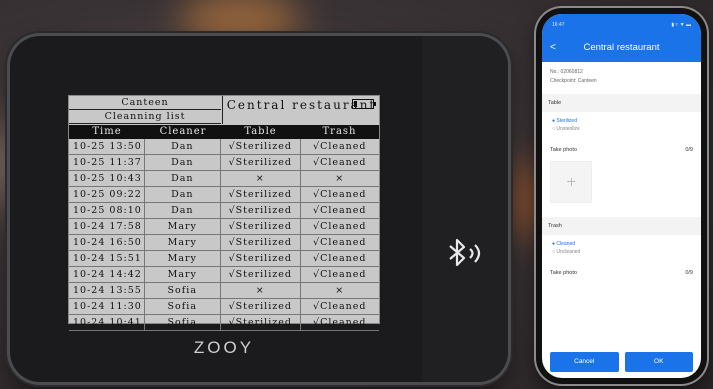 The height and width of the screenshot is (389, 713). What do you see at coordinates (145, 103) in the screenshot?
I see `location-label: Canteen` at bounding box center [145, 103].